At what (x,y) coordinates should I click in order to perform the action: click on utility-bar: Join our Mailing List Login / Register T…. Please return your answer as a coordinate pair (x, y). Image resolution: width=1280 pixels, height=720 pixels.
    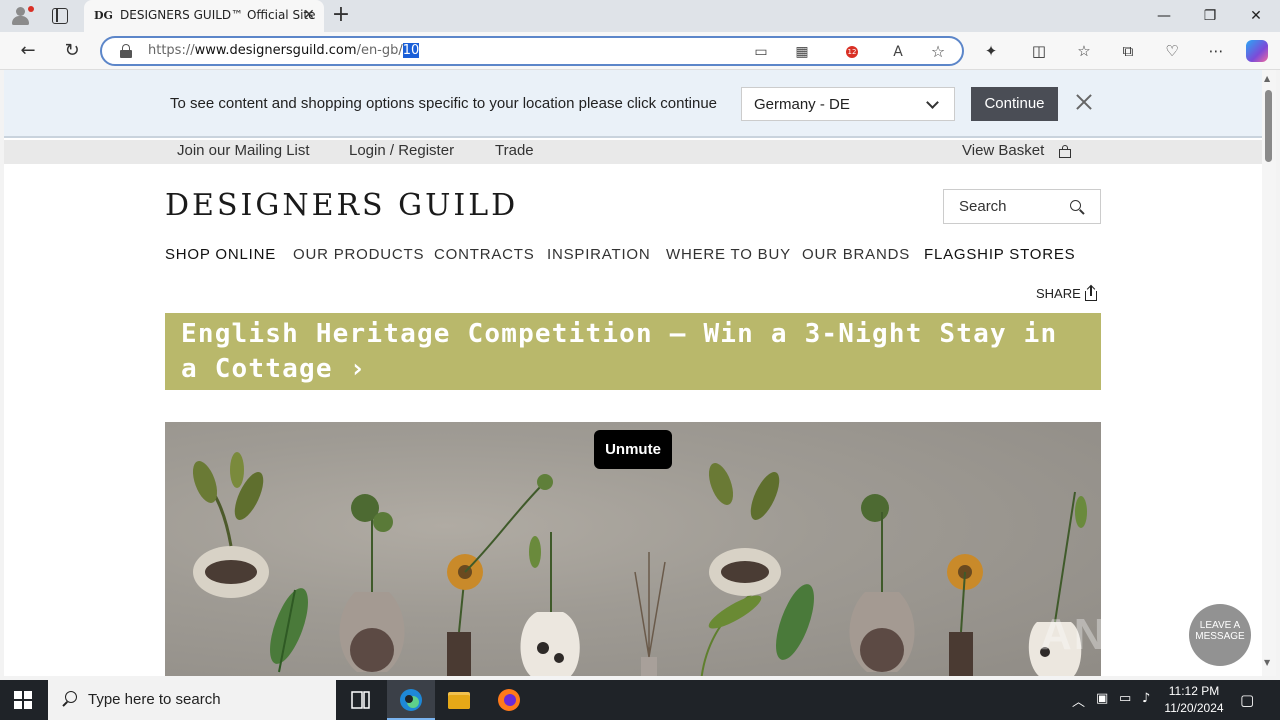
    Looking at the image, I should click on (633, 152).